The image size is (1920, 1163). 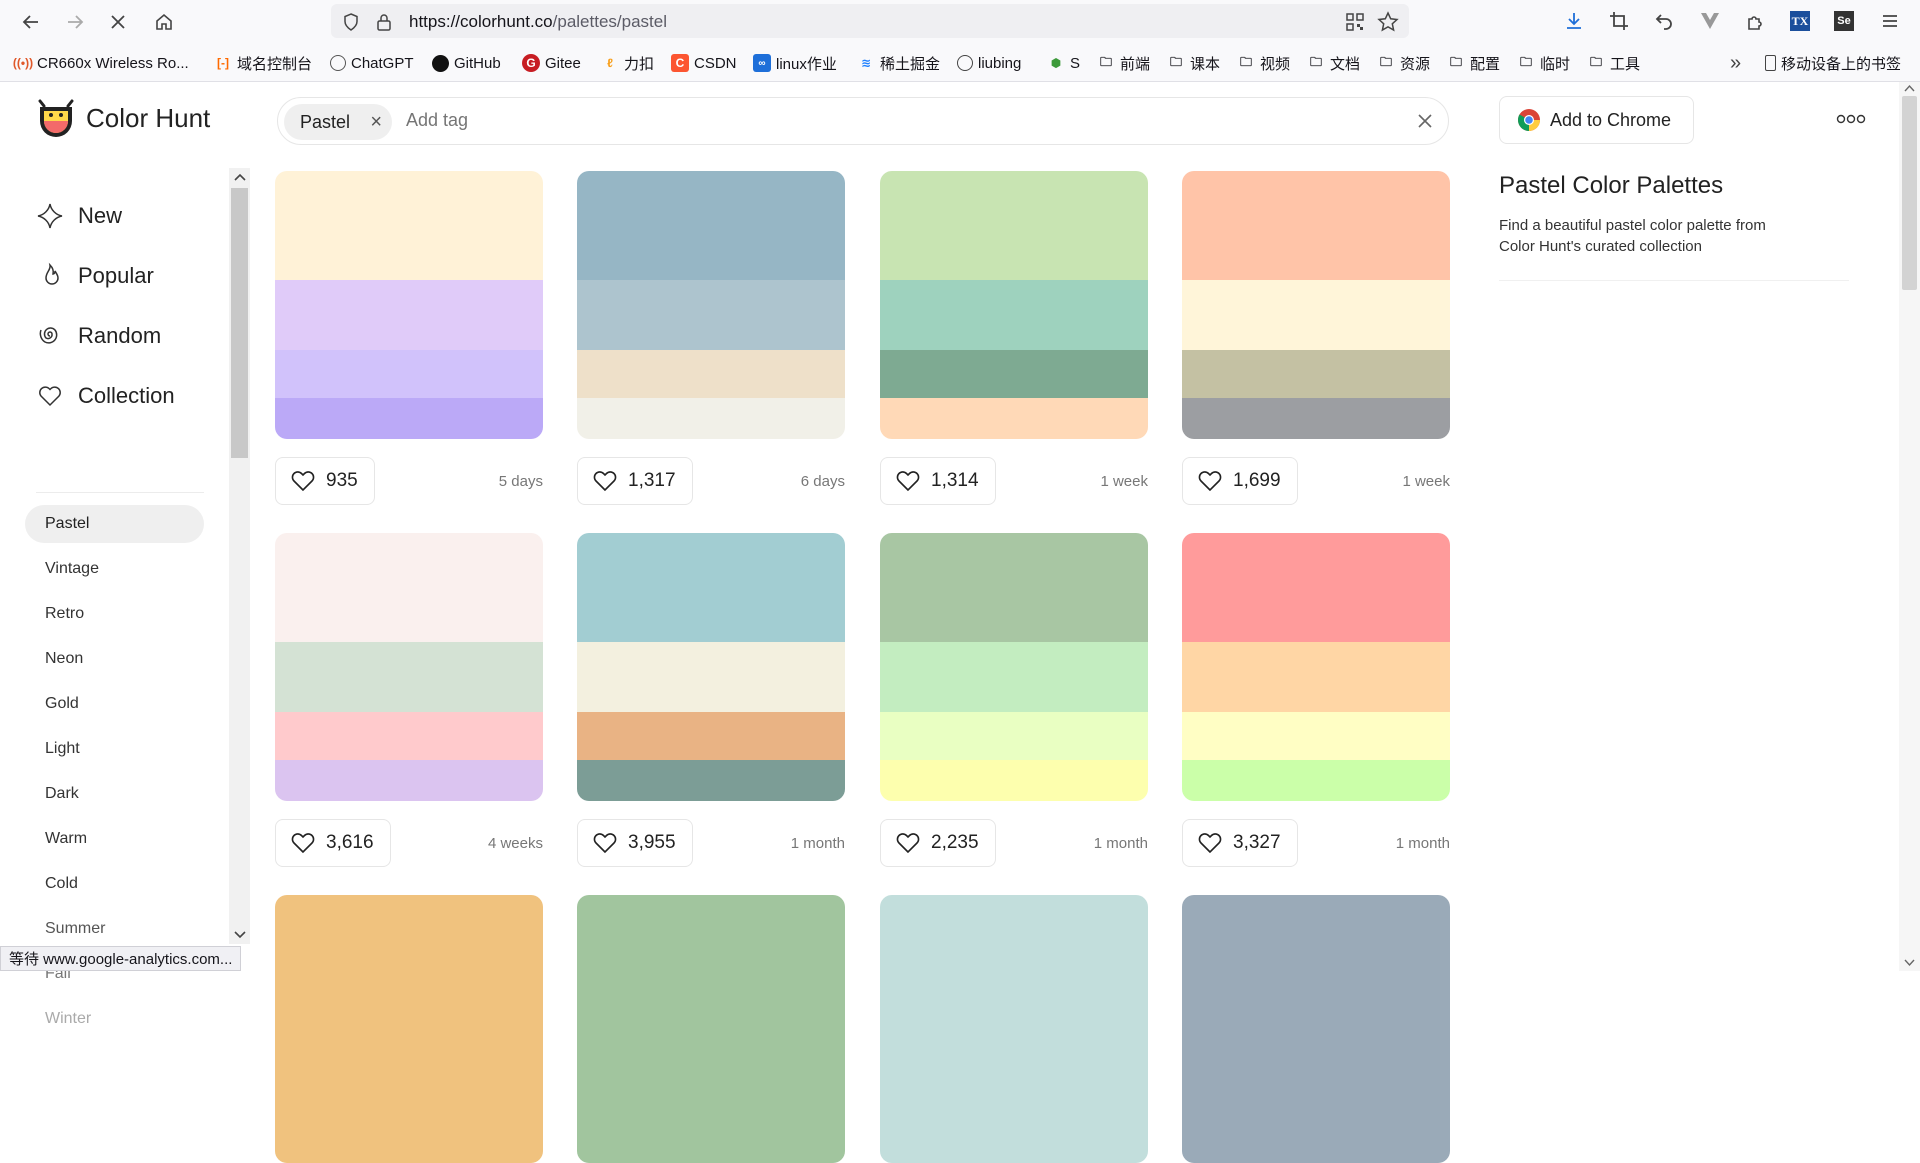 What do you see at coordinates (704, 63) in the screenshot?
I see `bookmark-csdn: C CSDN` at bounding box center [704, 63].